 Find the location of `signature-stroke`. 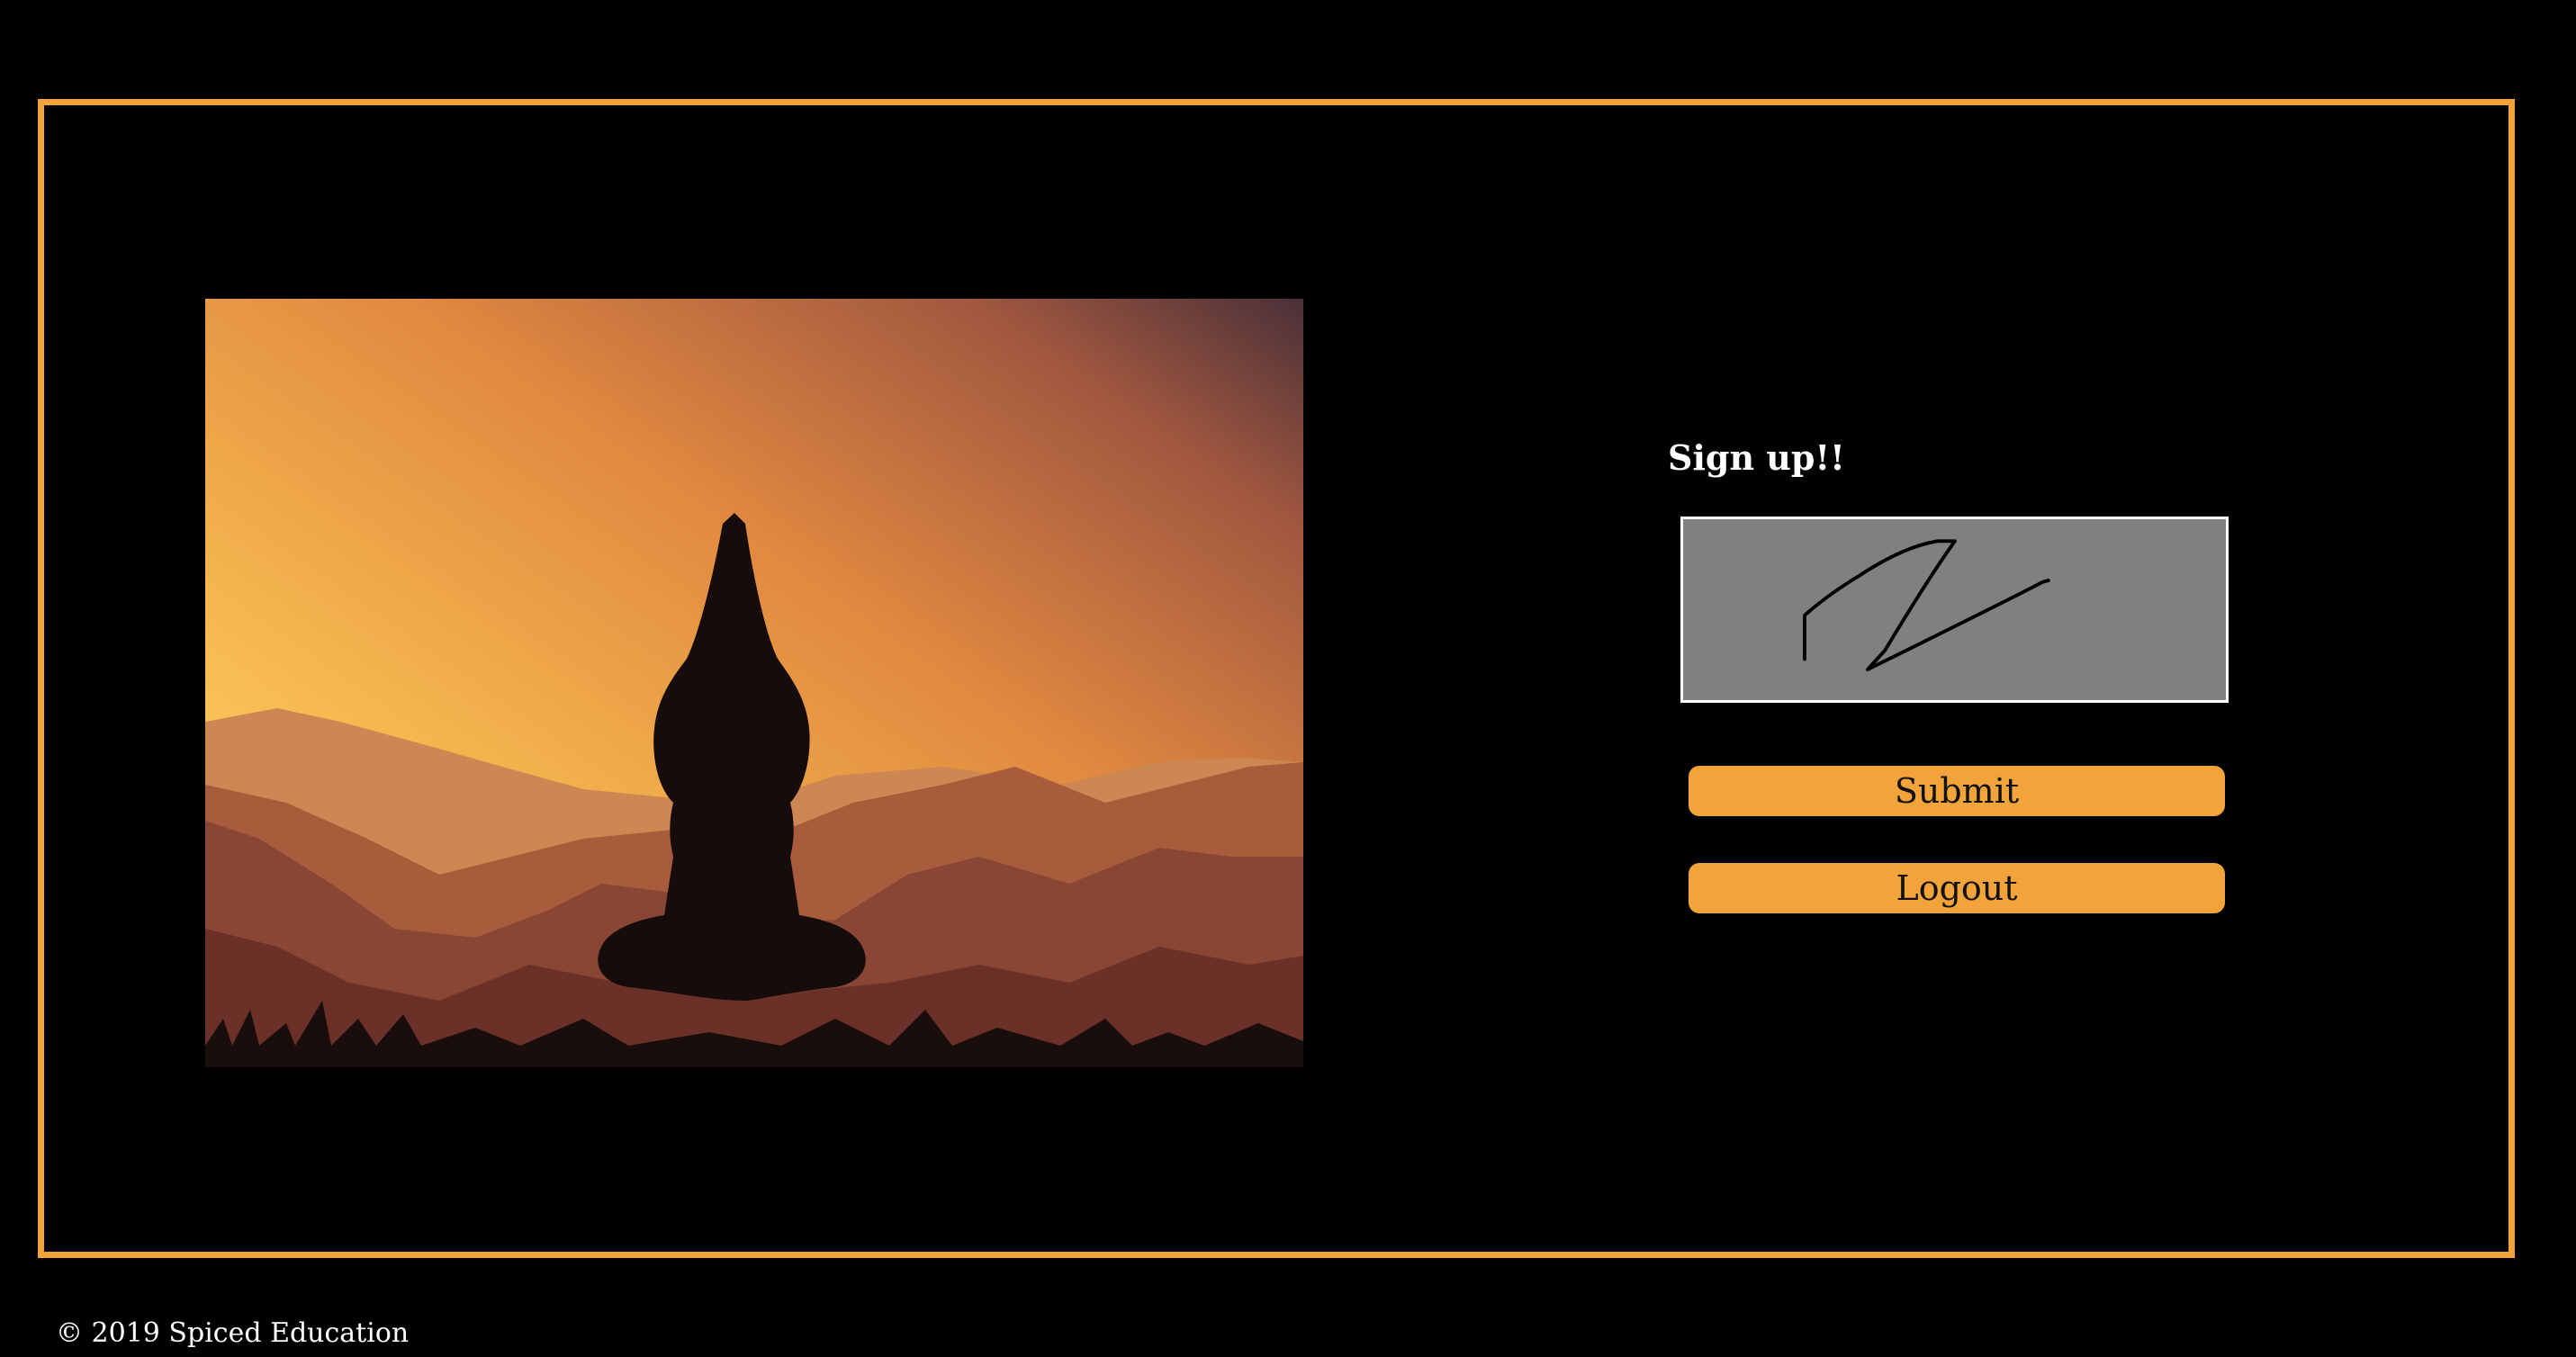

signature-stroke is located at coordinates (1926, 605).